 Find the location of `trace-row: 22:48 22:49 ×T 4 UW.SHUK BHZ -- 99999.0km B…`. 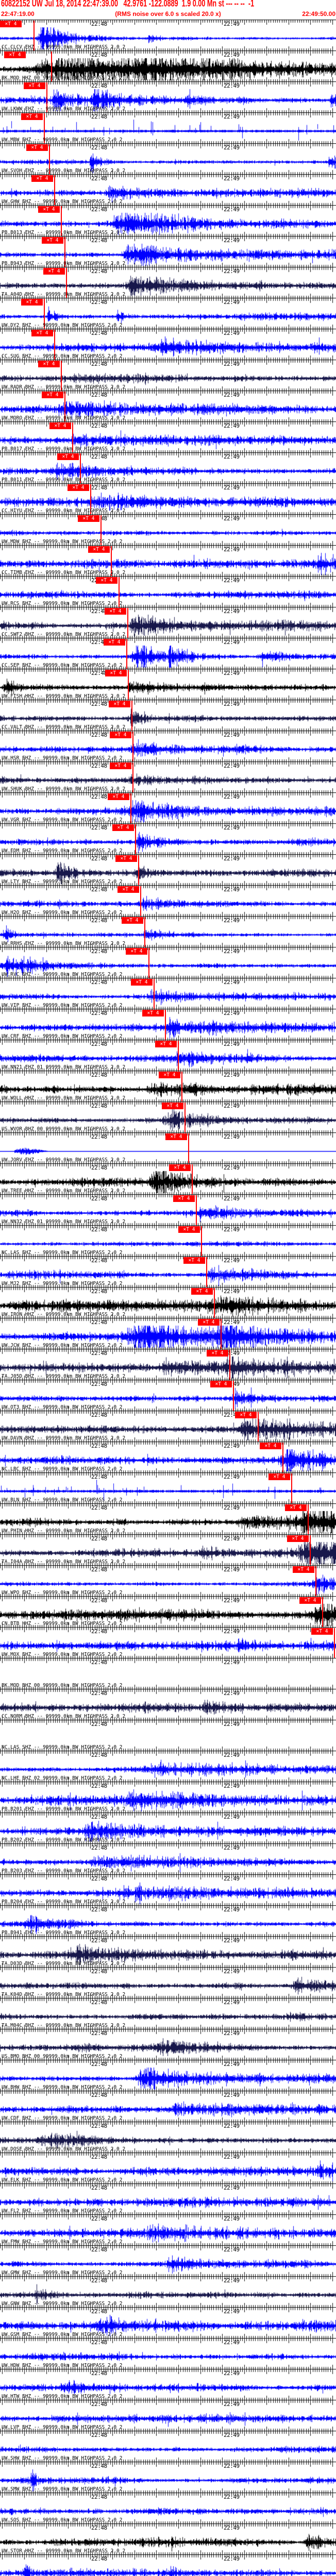

trace-row: 22:48 22:49 ×T 4 UW.SHUK BHZ -- 99999.0km B… is located at coordinates (168, 776).